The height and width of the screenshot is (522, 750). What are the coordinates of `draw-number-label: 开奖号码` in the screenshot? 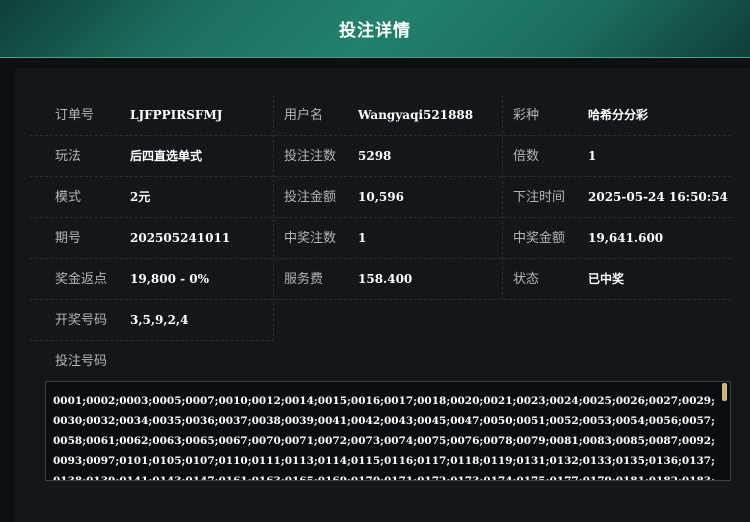 It's located at (81, 319).